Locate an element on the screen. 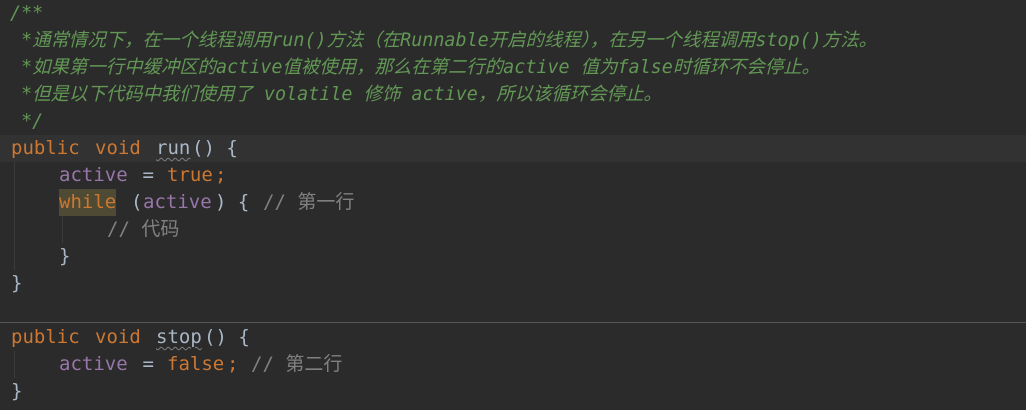 Image resolution: width=1026 pixels, height=410 pixels. method-name-run: run is located at coordinates (173, 148).